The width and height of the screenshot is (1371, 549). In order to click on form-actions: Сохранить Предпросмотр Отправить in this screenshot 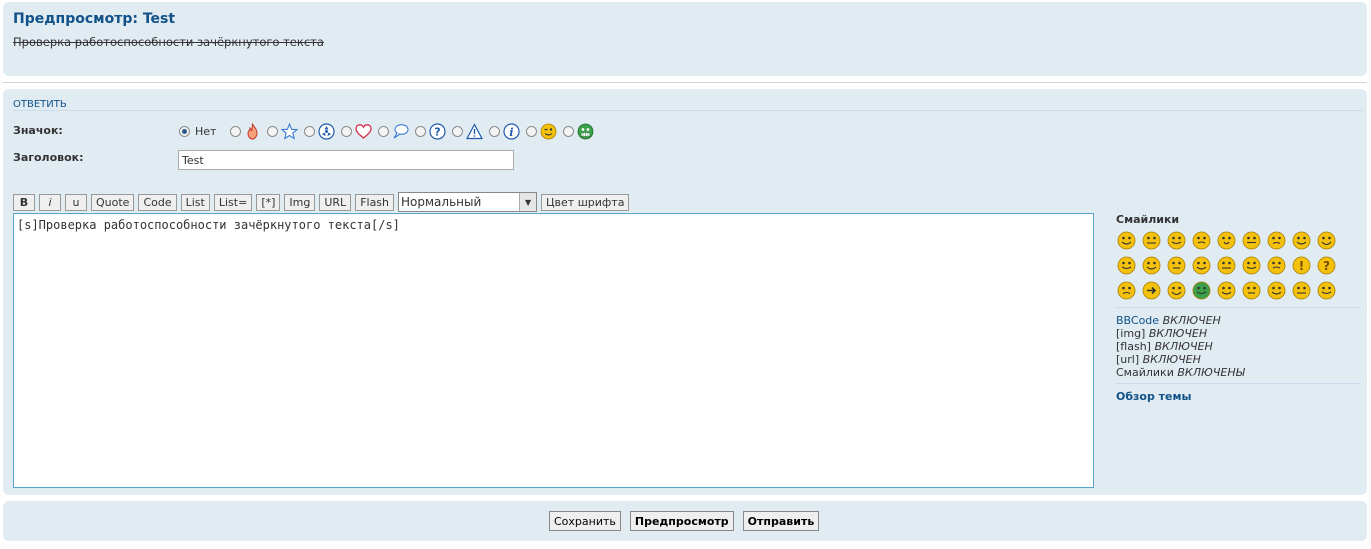, I will do `click(688, 521)`.